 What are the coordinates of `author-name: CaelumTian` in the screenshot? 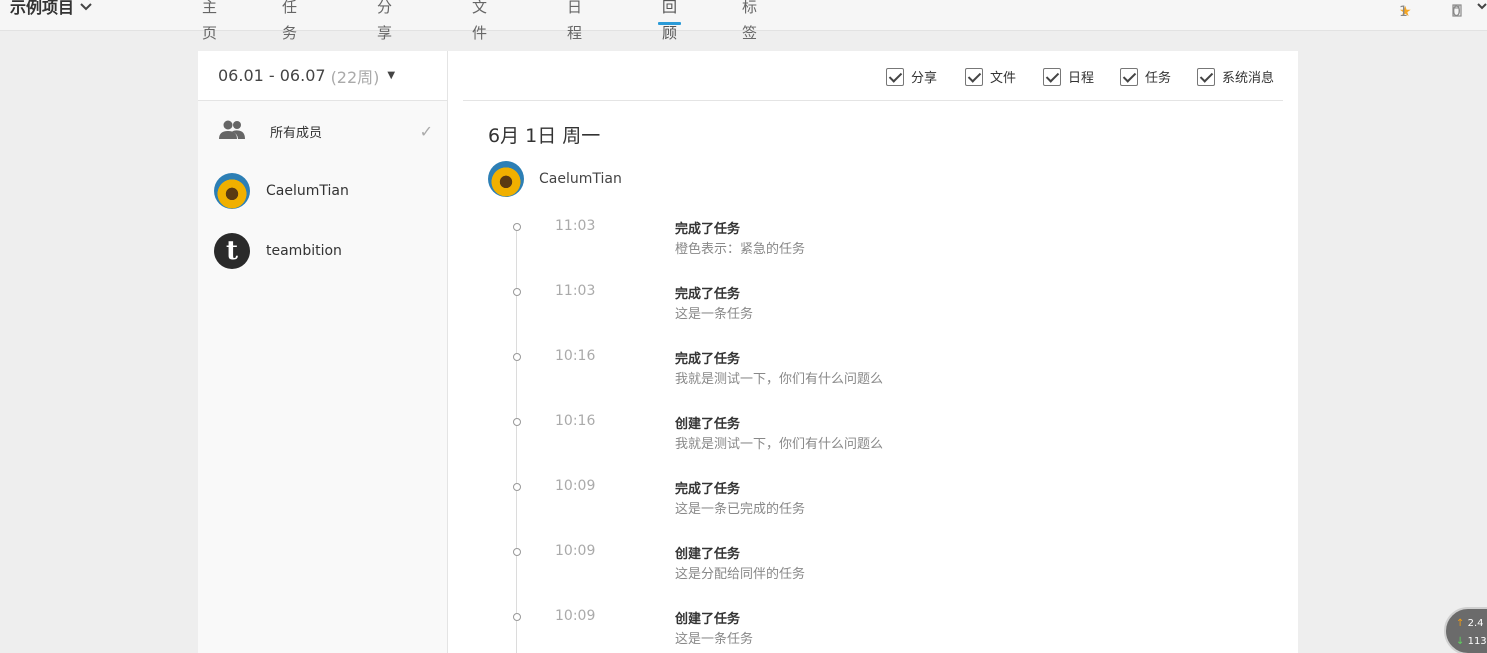 It's located at (580, 179).